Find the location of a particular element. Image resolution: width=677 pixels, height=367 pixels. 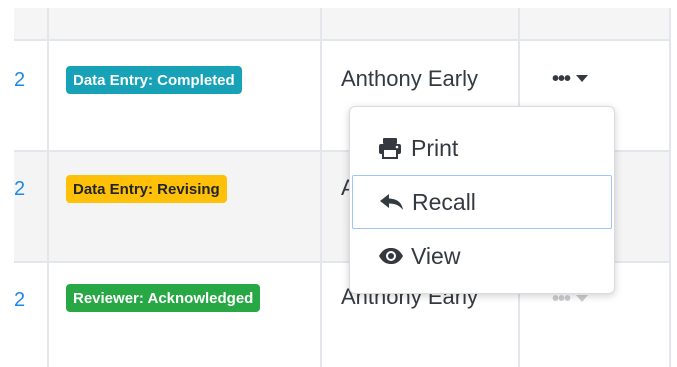

status-badge: Reviewer: Acknowledged is located at coordinates (163, 298).